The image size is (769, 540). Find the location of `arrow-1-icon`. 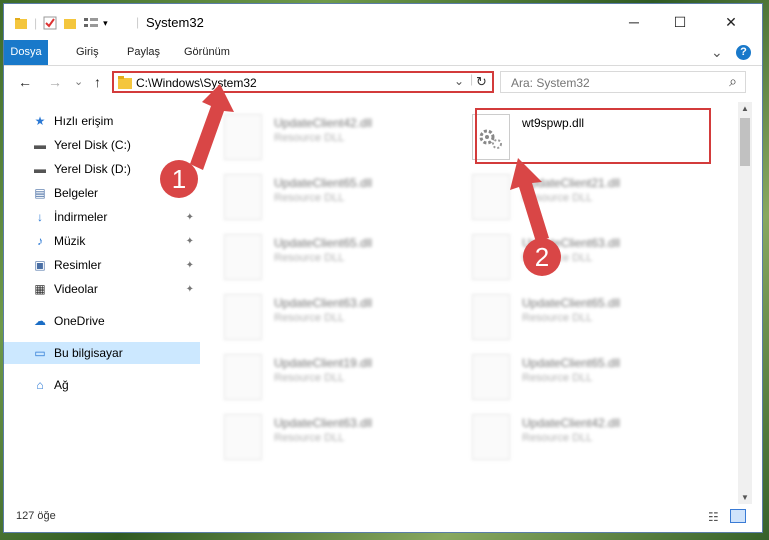

arrow-1-icon is located at coordinates (212, 127).